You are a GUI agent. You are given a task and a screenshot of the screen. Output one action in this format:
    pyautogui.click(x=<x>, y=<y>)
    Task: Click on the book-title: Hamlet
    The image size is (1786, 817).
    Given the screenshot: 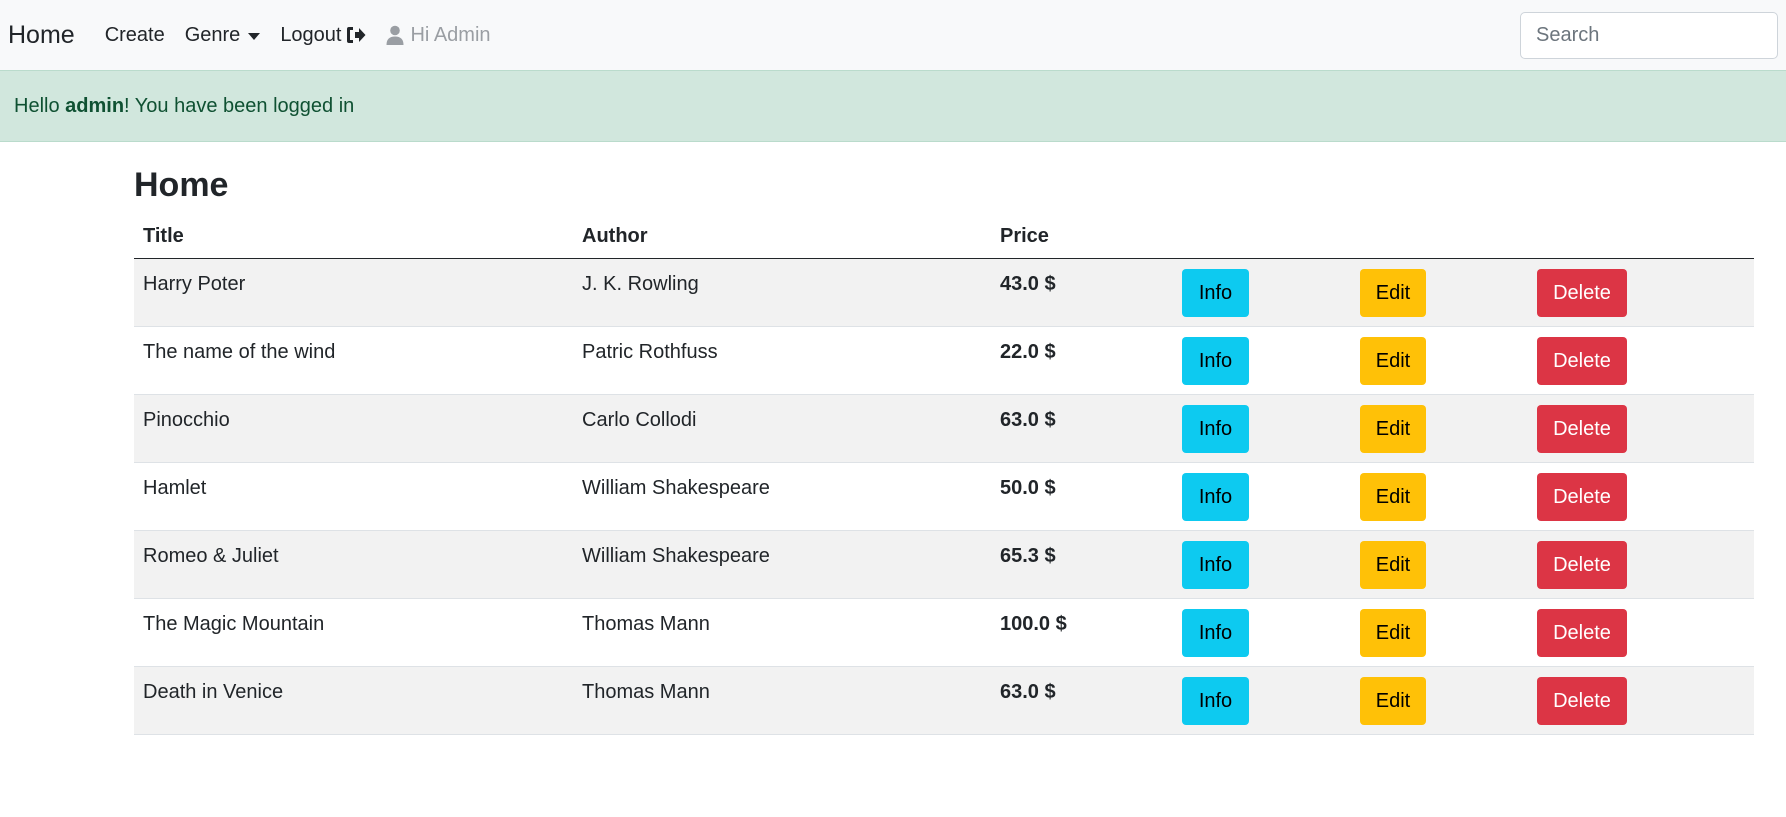 What is the action you would take?
    pyautogui.click(x=353, y=496)
    